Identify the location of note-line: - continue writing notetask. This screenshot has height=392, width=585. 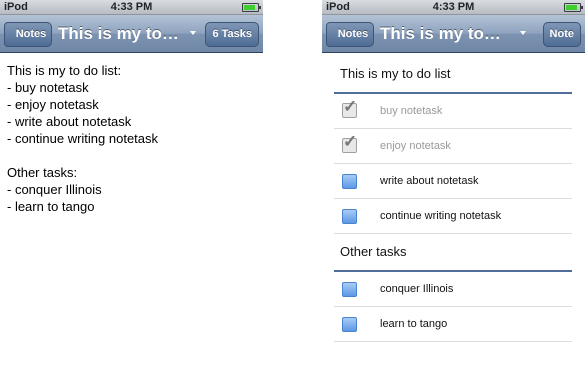
(83, 138).